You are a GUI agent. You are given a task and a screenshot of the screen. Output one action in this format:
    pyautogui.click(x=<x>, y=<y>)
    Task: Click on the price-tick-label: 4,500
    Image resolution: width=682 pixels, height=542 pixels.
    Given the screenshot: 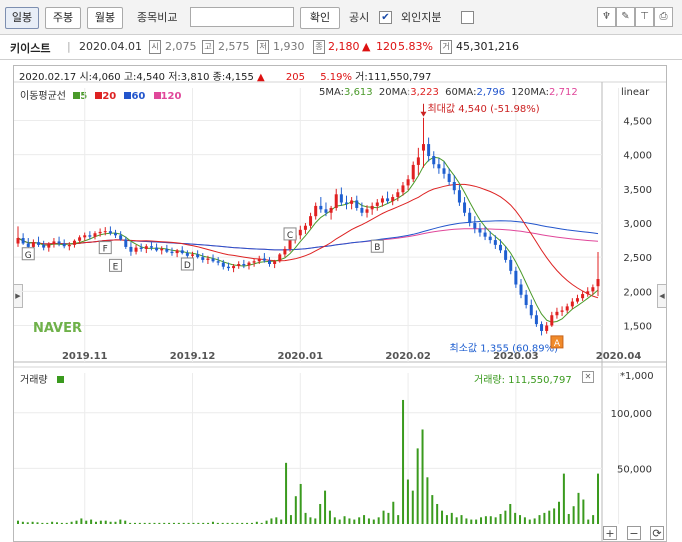 What is the action you would take?
    pyautogui.click(x=637, y=122)
    